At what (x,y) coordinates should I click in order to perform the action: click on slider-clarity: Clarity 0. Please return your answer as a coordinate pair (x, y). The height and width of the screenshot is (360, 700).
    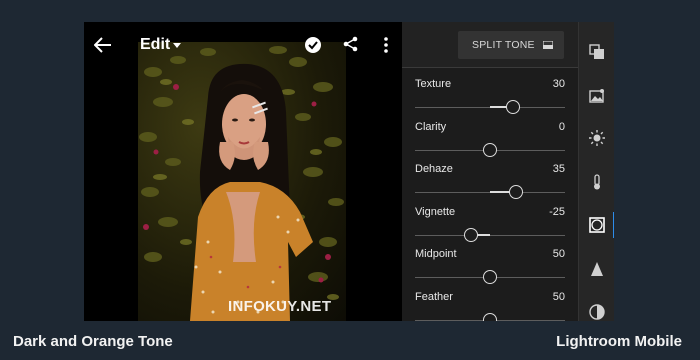
    Looking at the image, I should click on (490, 141).